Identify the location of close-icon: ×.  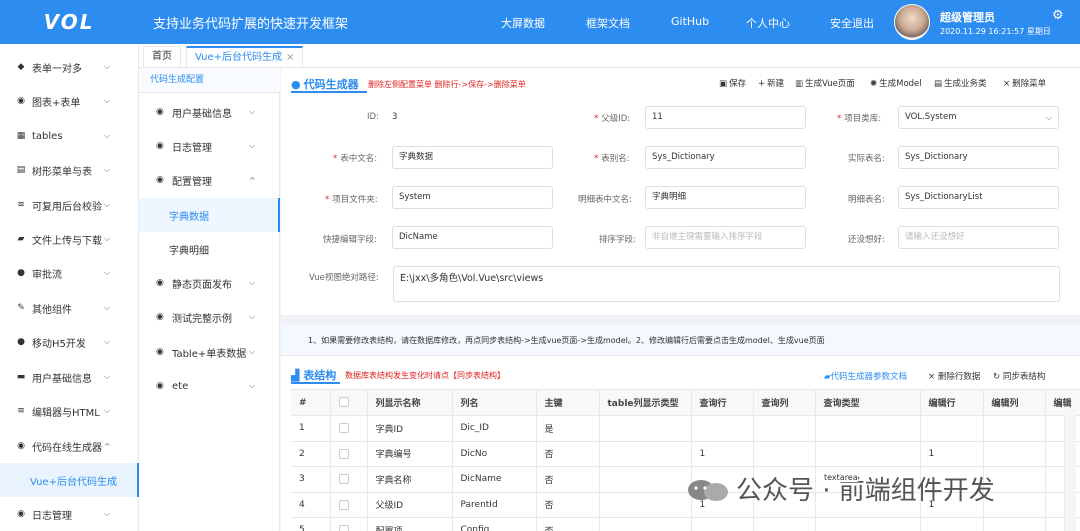
(290, 57).